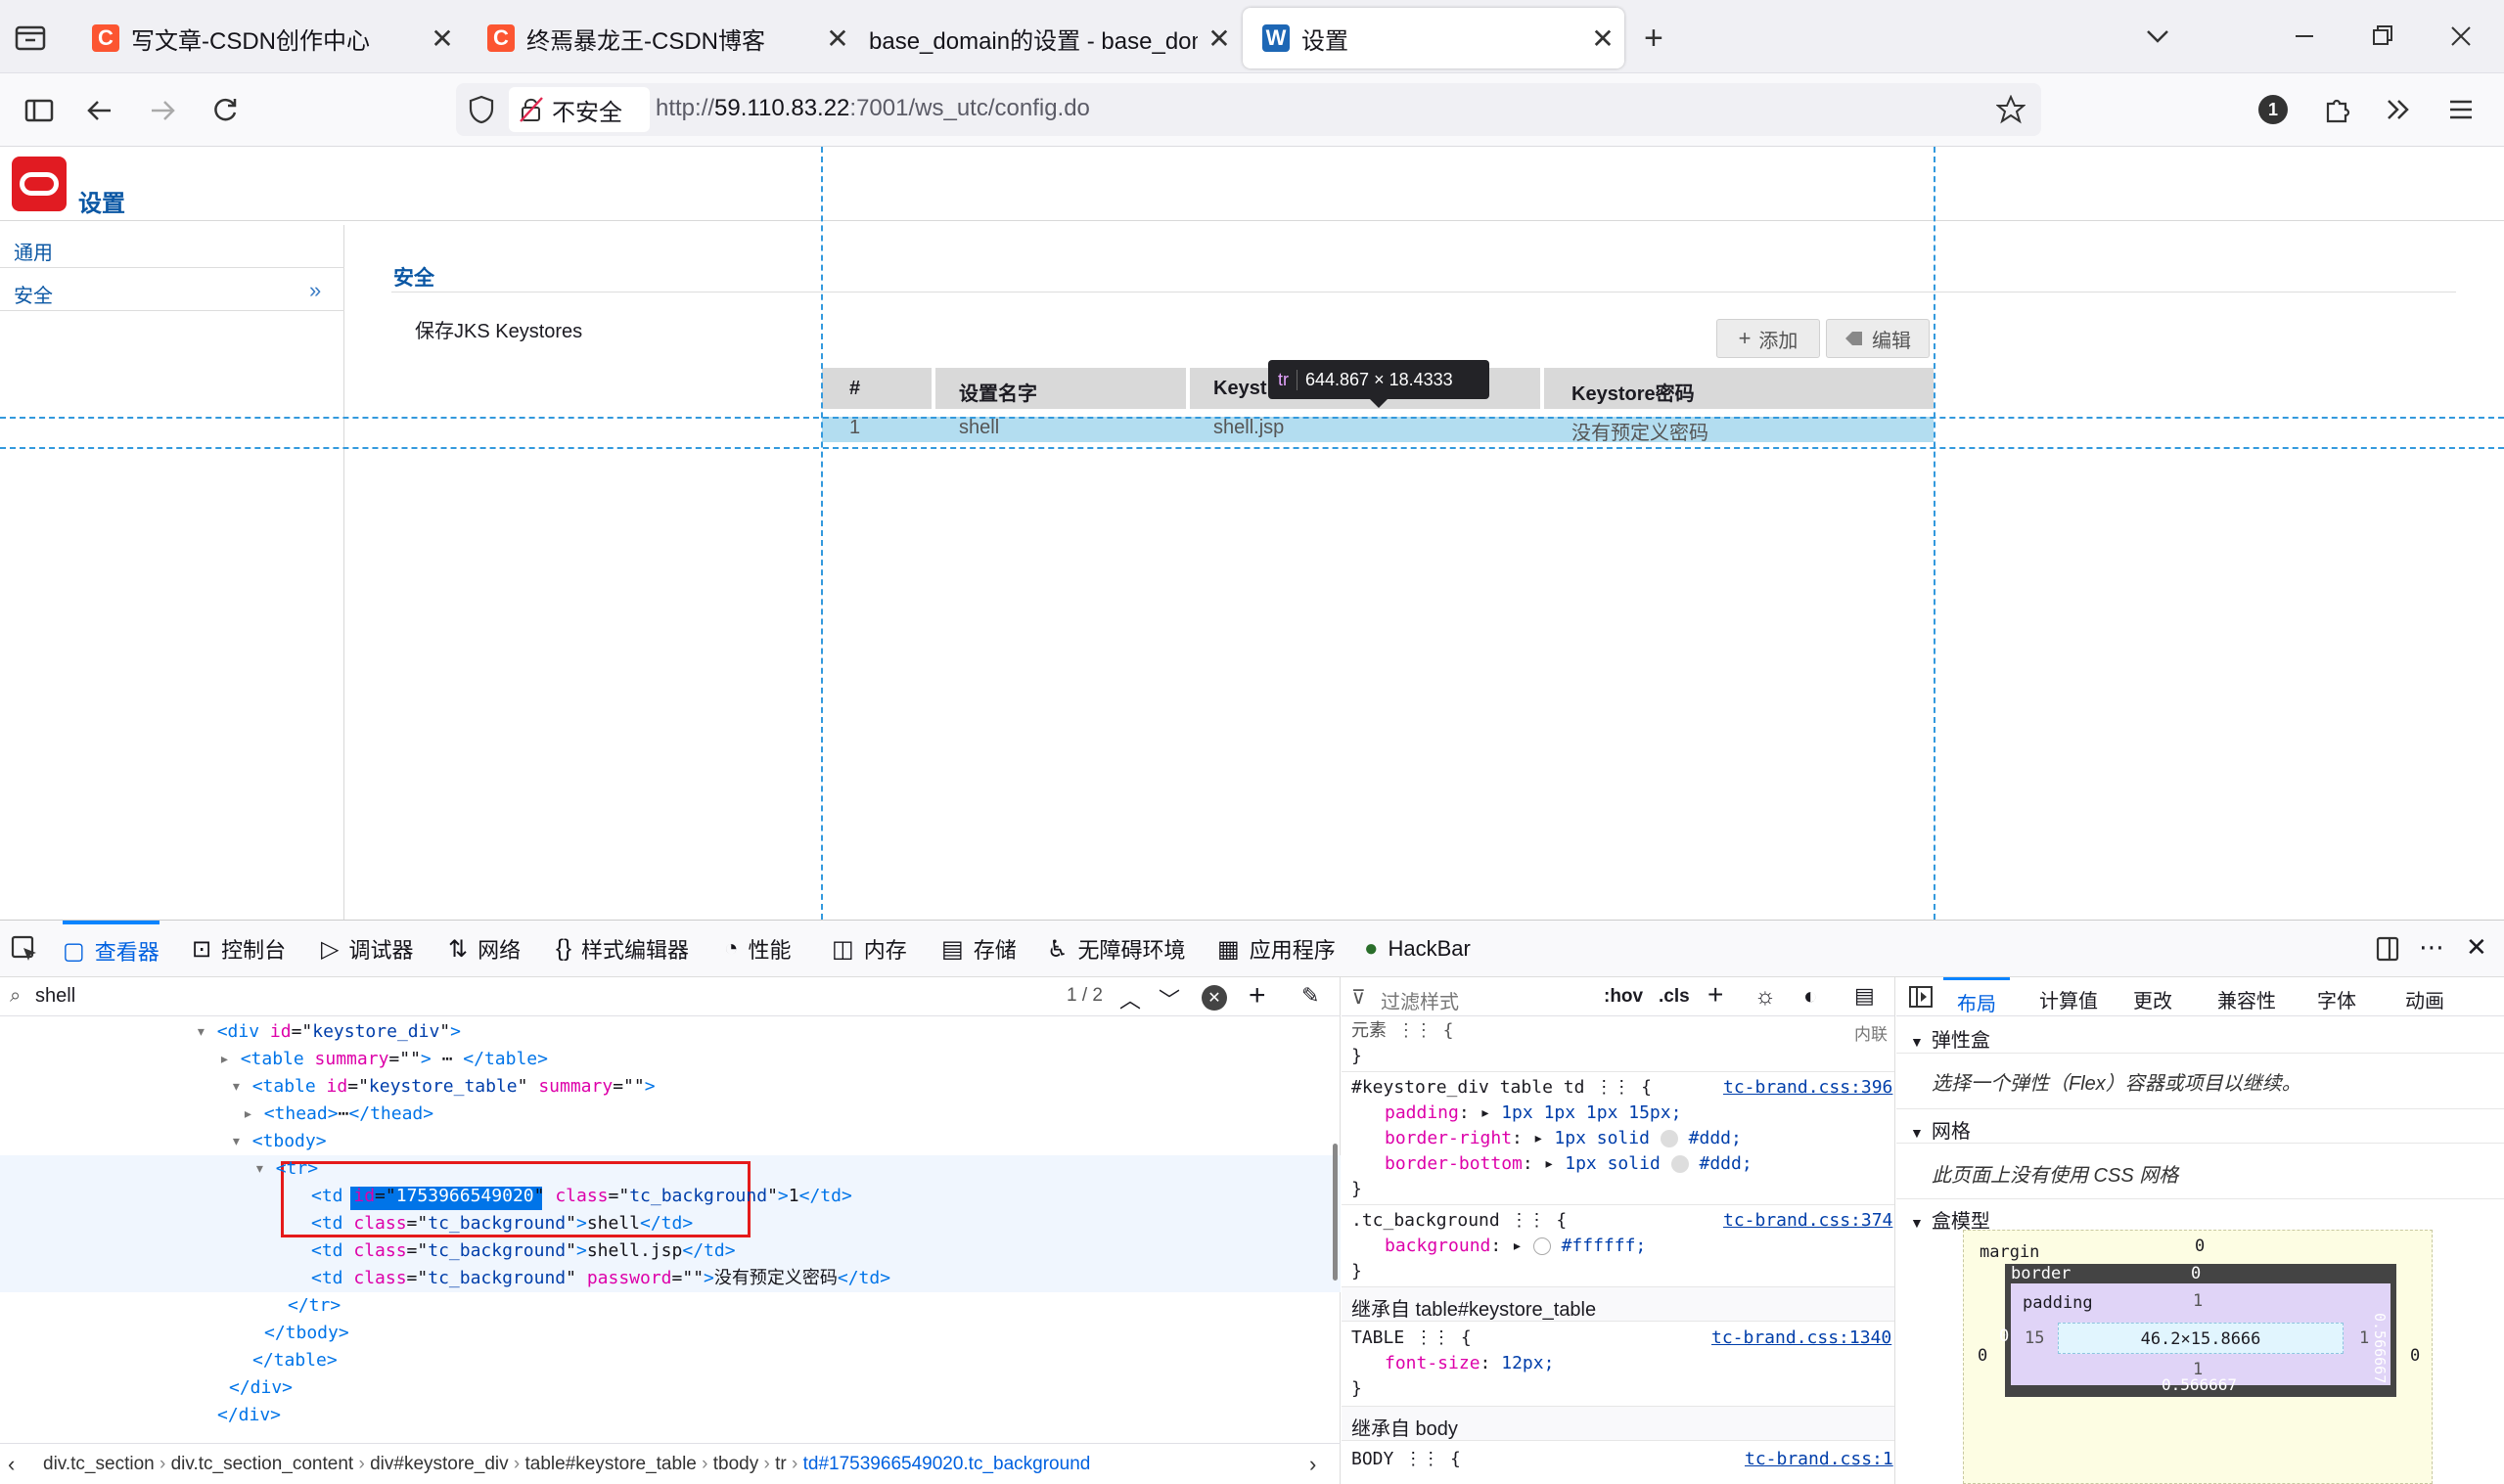  What do you see at coordinates (2398, 109) in the screenshot?
I see `overflow-chevrons-icon` at bounding box center [2398, 109].